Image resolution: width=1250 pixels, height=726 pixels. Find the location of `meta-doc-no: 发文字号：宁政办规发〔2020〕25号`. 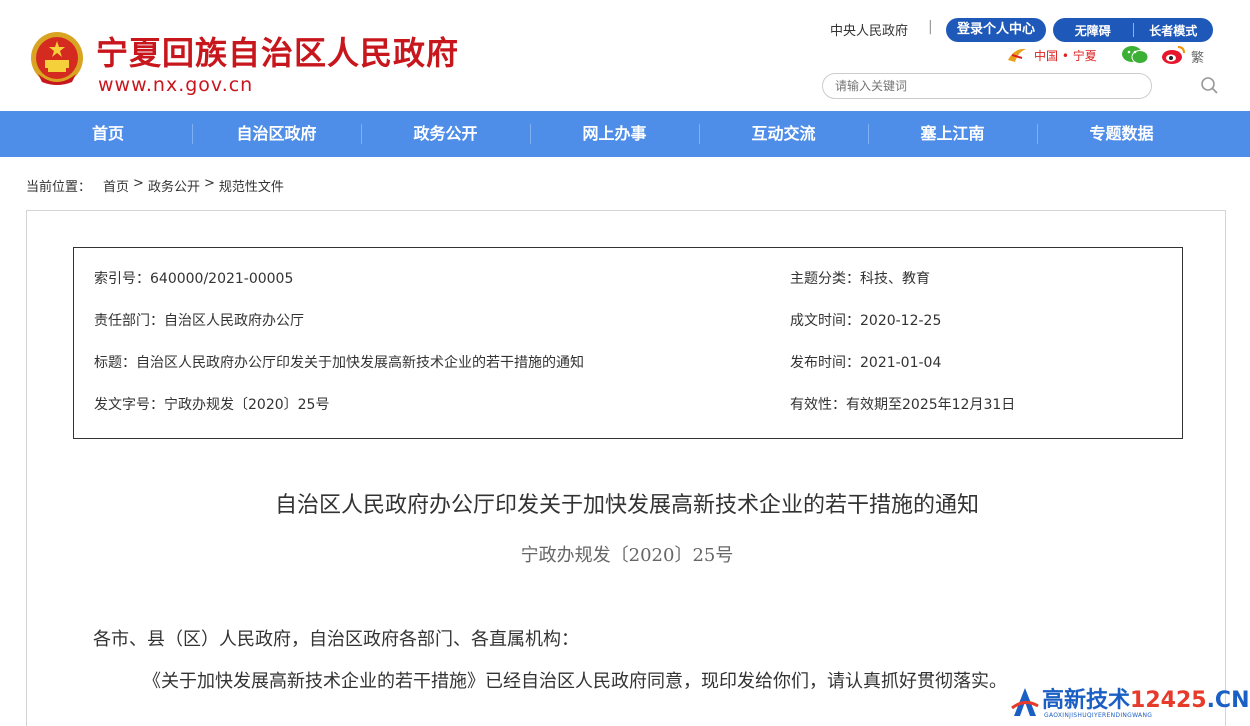

meta-doc-no: 发文字号：宁政办规发〔2020〕25号 is located at coordinates (212, 405).